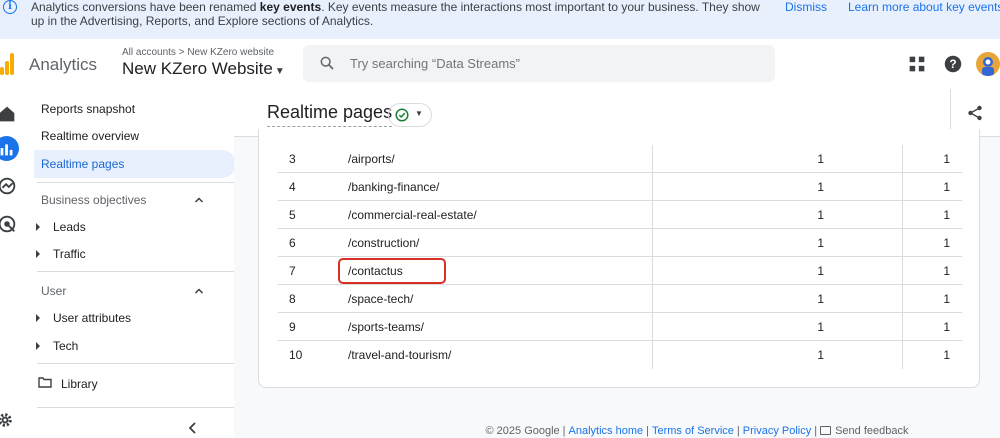 The height and width of the screenshot is (438, 1000). I want to click on send-feedback-link: Send feedback, so click(871, 431).